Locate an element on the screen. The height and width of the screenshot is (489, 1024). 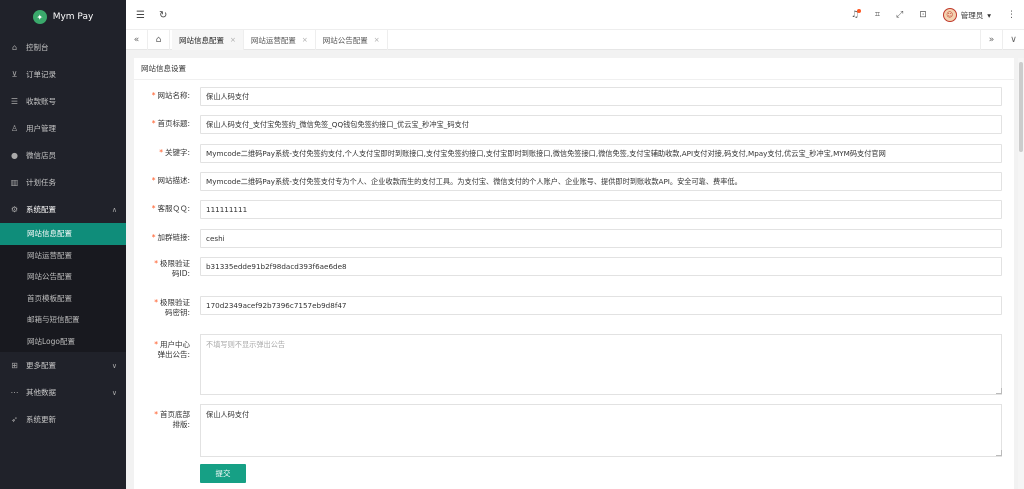
avatar: ☺ is located at coordinates (949, 15).